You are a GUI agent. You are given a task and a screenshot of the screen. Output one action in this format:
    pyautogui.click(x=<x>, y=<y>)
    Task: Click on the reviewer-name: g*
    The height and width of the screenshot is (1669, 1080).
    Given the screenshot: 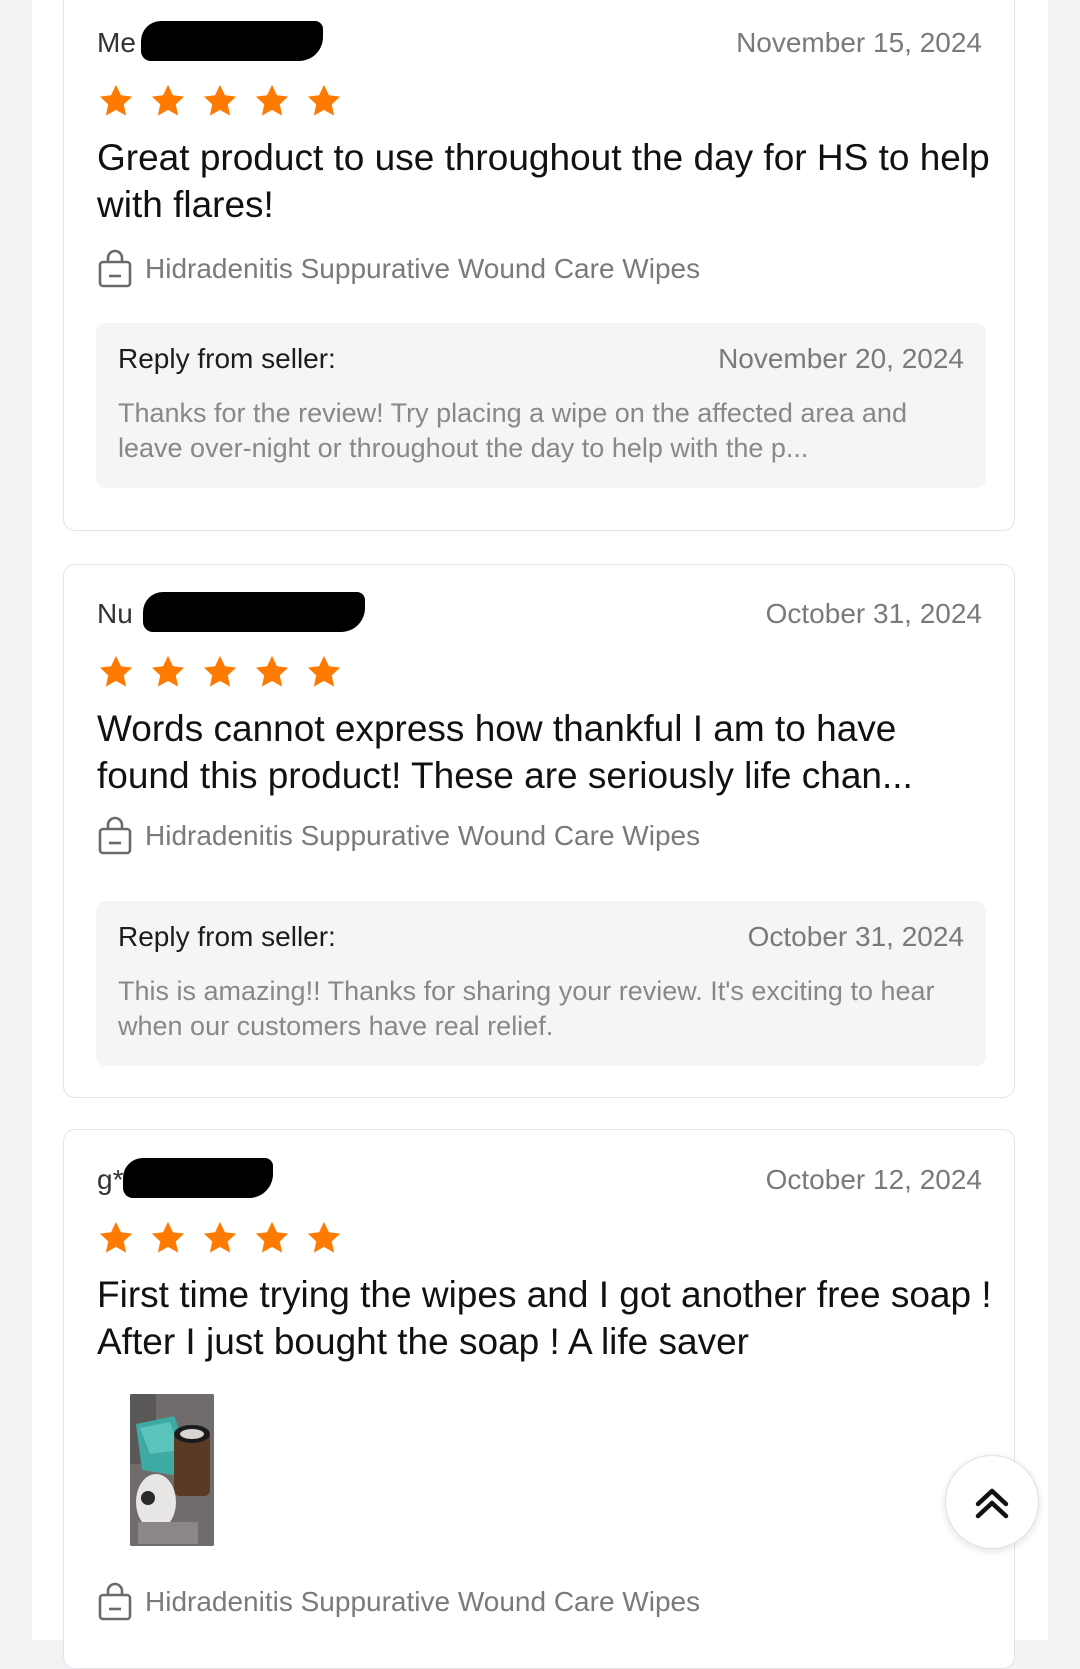 What is the action you would take?
    pyautogui.click(x=110, y=1179)
    